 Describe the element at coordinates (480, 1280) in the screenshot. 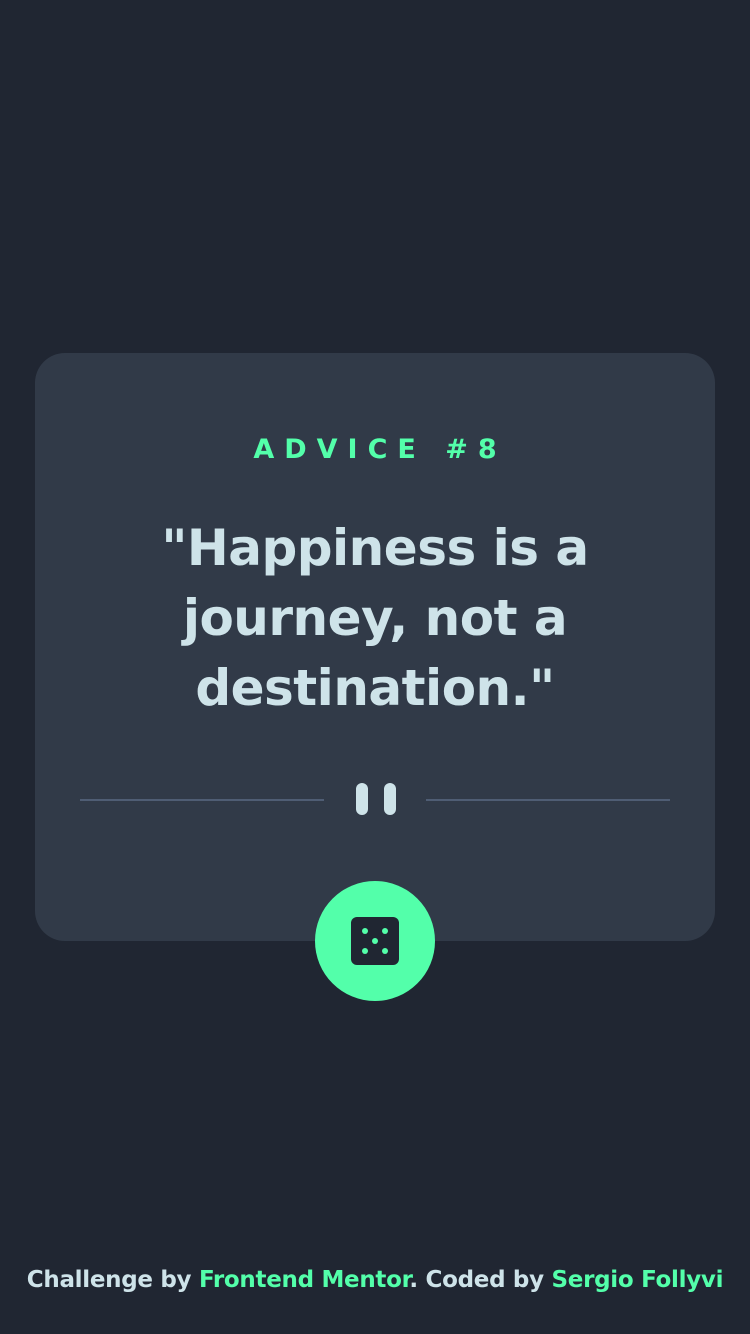

I see `attribution-coded-text: . Coded by` at that location.